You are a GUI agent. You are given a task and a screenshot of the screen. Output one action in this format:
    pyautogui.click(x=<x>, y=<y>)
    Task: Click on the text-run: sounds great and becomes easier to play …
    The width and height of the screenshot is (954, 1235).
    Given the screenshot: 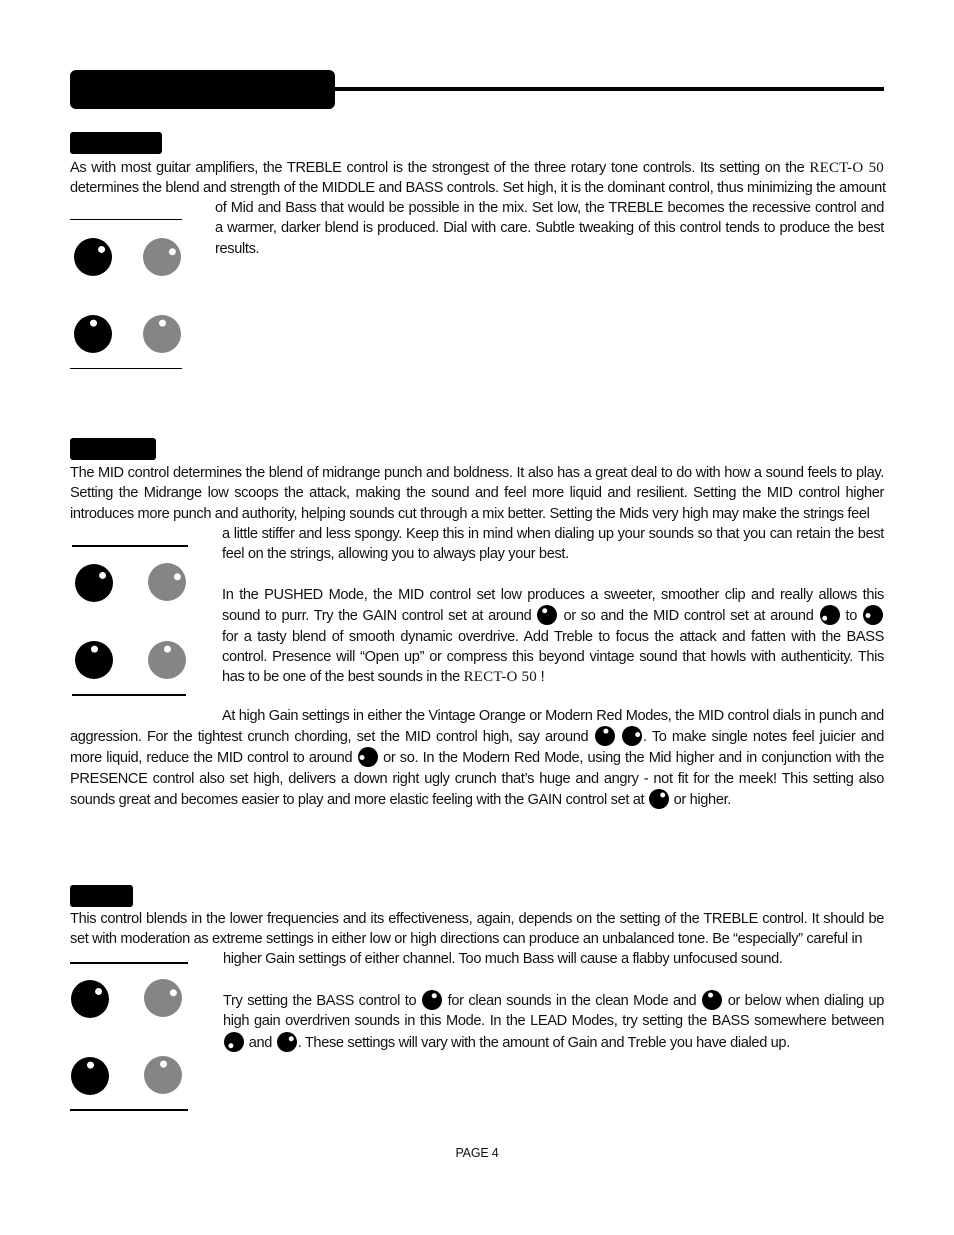 What is the action you would take?
    pyautogui.click(x=359, y=799)
    